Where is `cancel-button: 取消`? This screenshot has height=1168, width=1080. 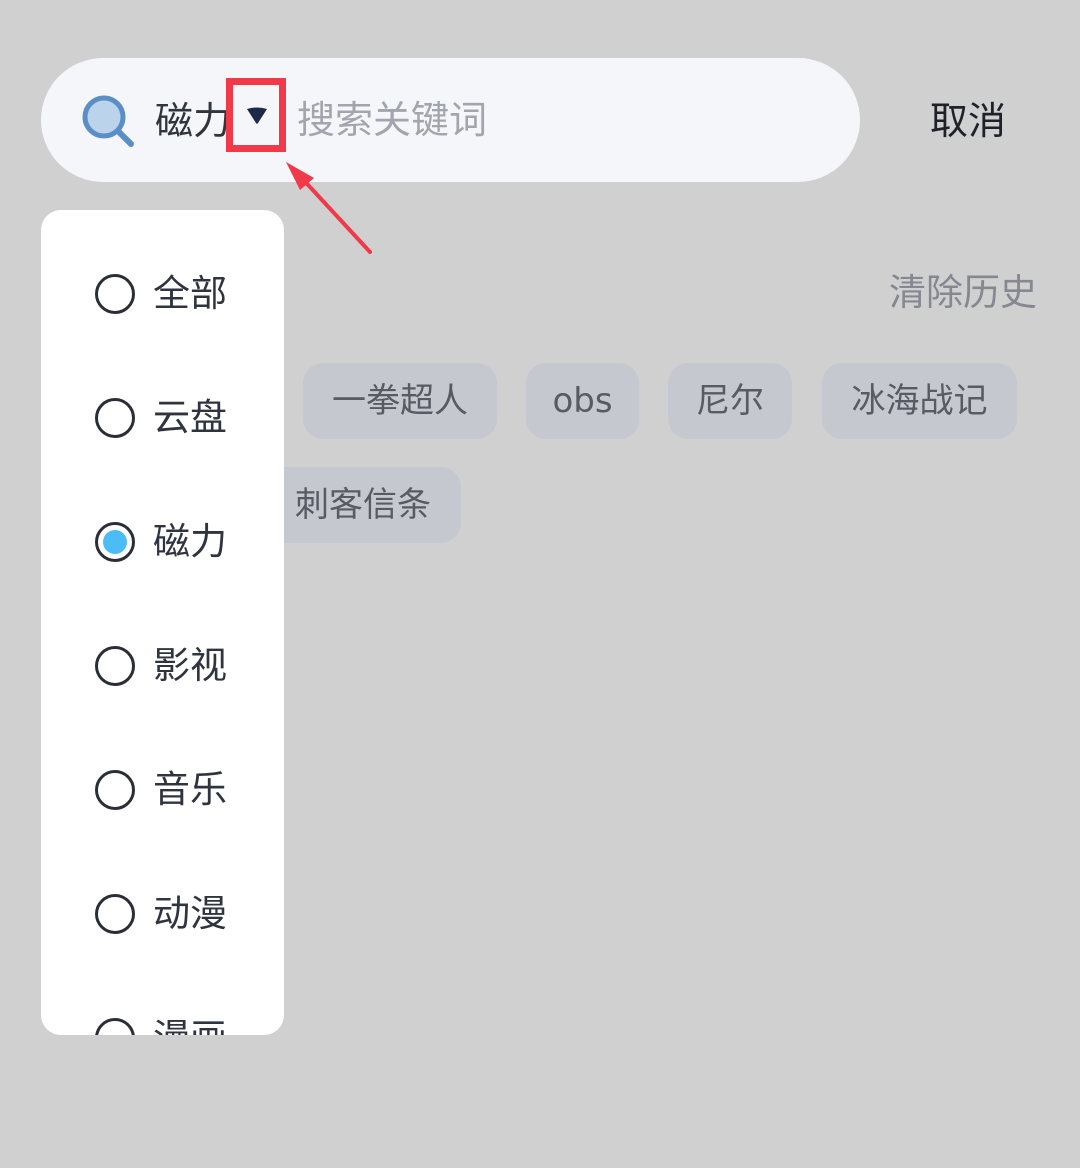 cancel-button: 取消 is located at coordinates (968, 121).